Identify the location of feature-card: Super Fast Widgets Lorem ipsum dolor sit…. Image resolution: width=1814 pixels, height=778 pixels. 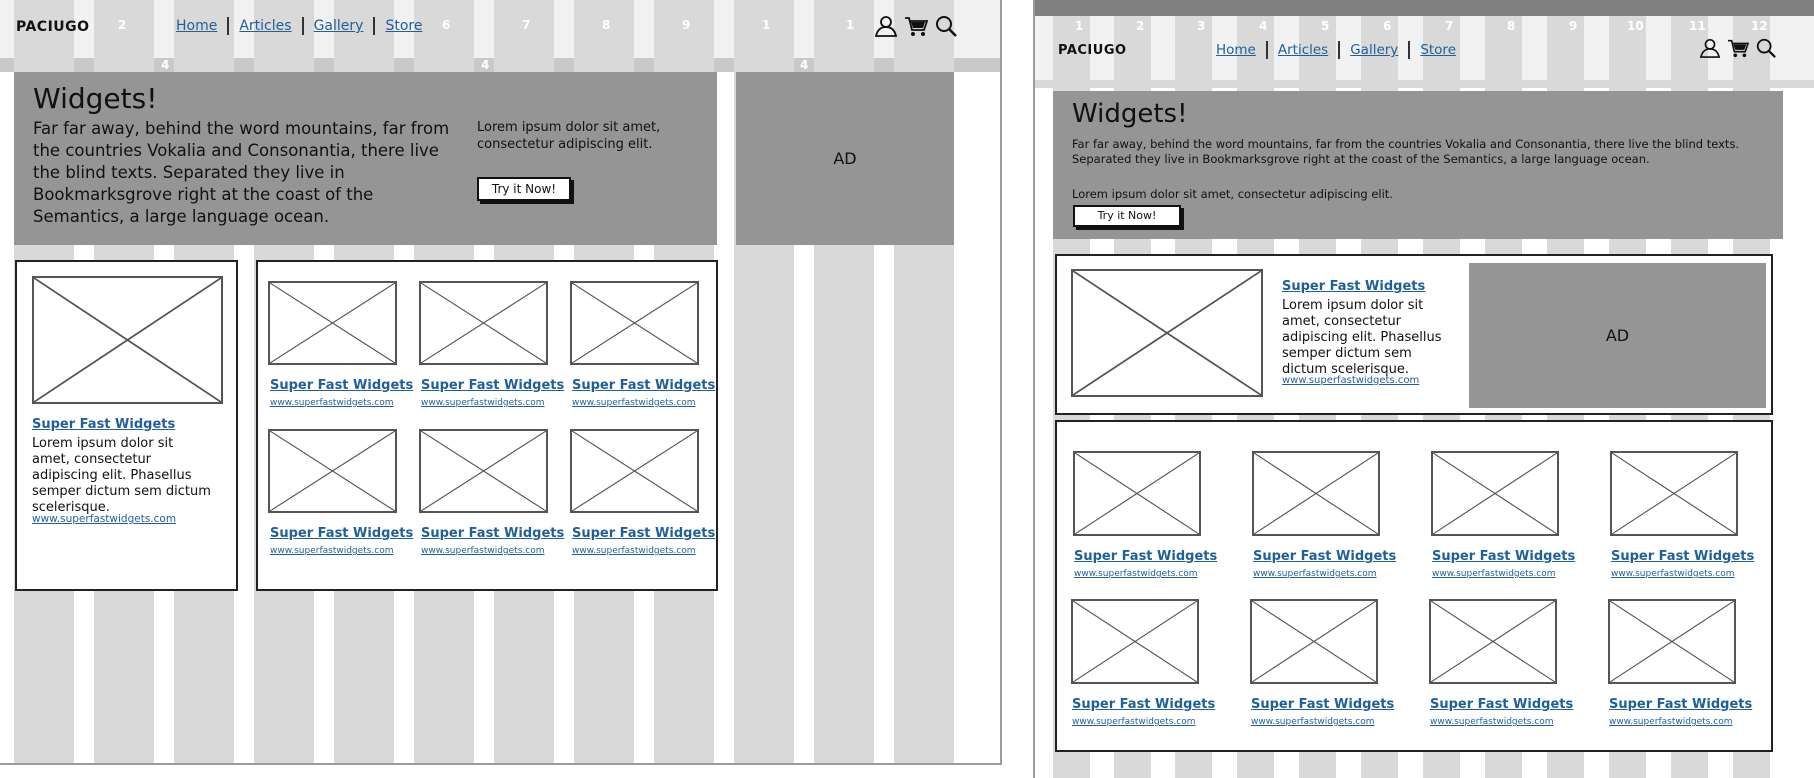
(126, 425).